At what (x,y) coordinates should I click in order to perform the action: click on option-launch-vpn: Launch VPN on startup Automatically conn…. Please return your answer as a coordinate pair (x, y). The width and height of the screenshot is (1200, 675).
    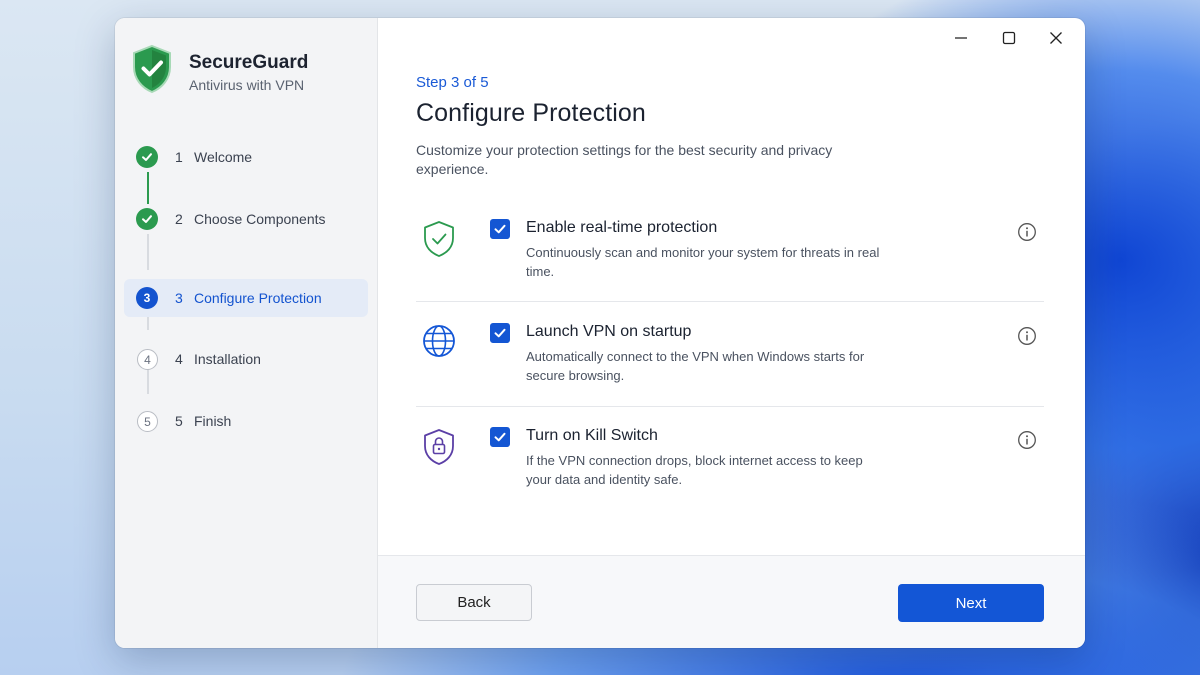
    Looking at the image, I should click on (730, 375).